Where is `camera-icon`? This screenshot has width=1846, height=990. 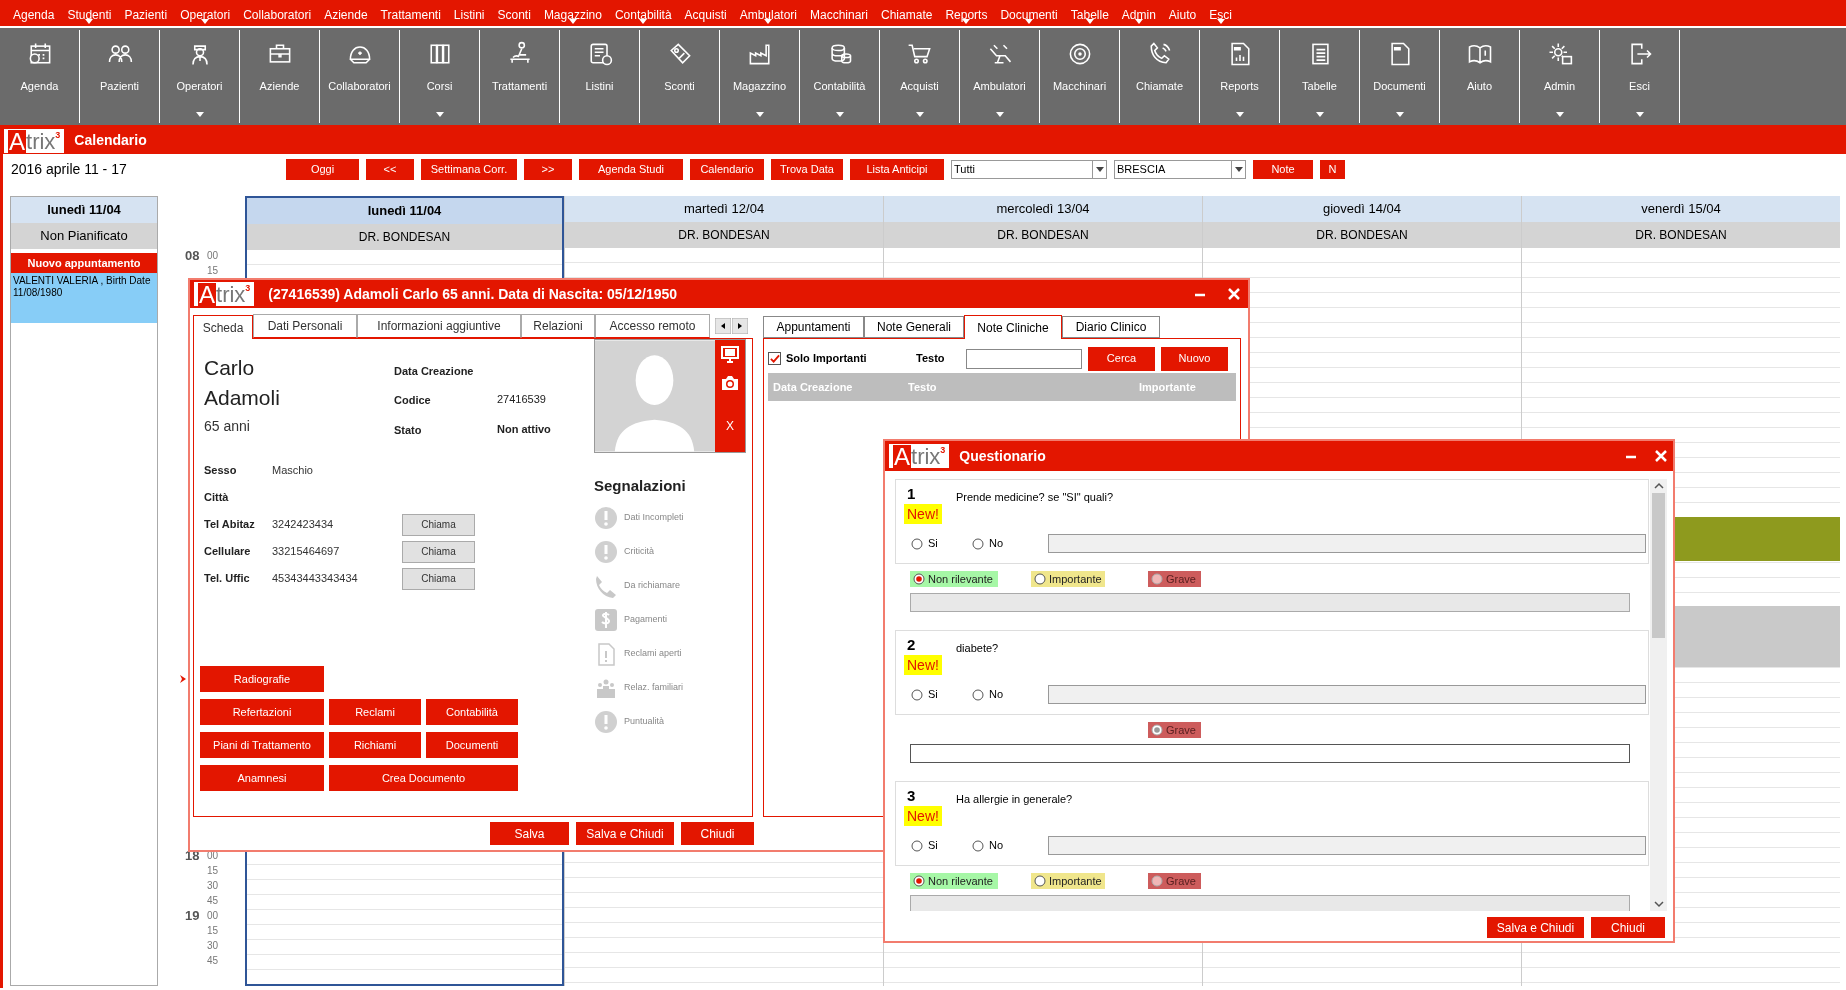 camera-icon is located at coordinates (730, 383).